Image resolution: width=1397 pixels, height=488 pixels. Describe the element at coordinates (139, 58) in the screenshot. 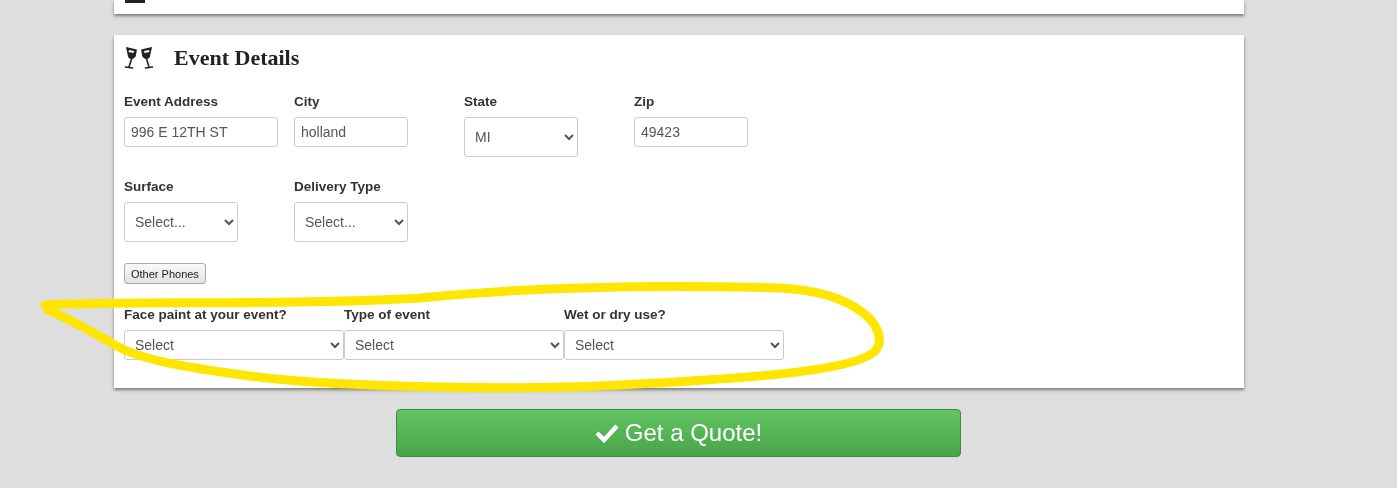

I see `wine-glasses-icon` at that location.